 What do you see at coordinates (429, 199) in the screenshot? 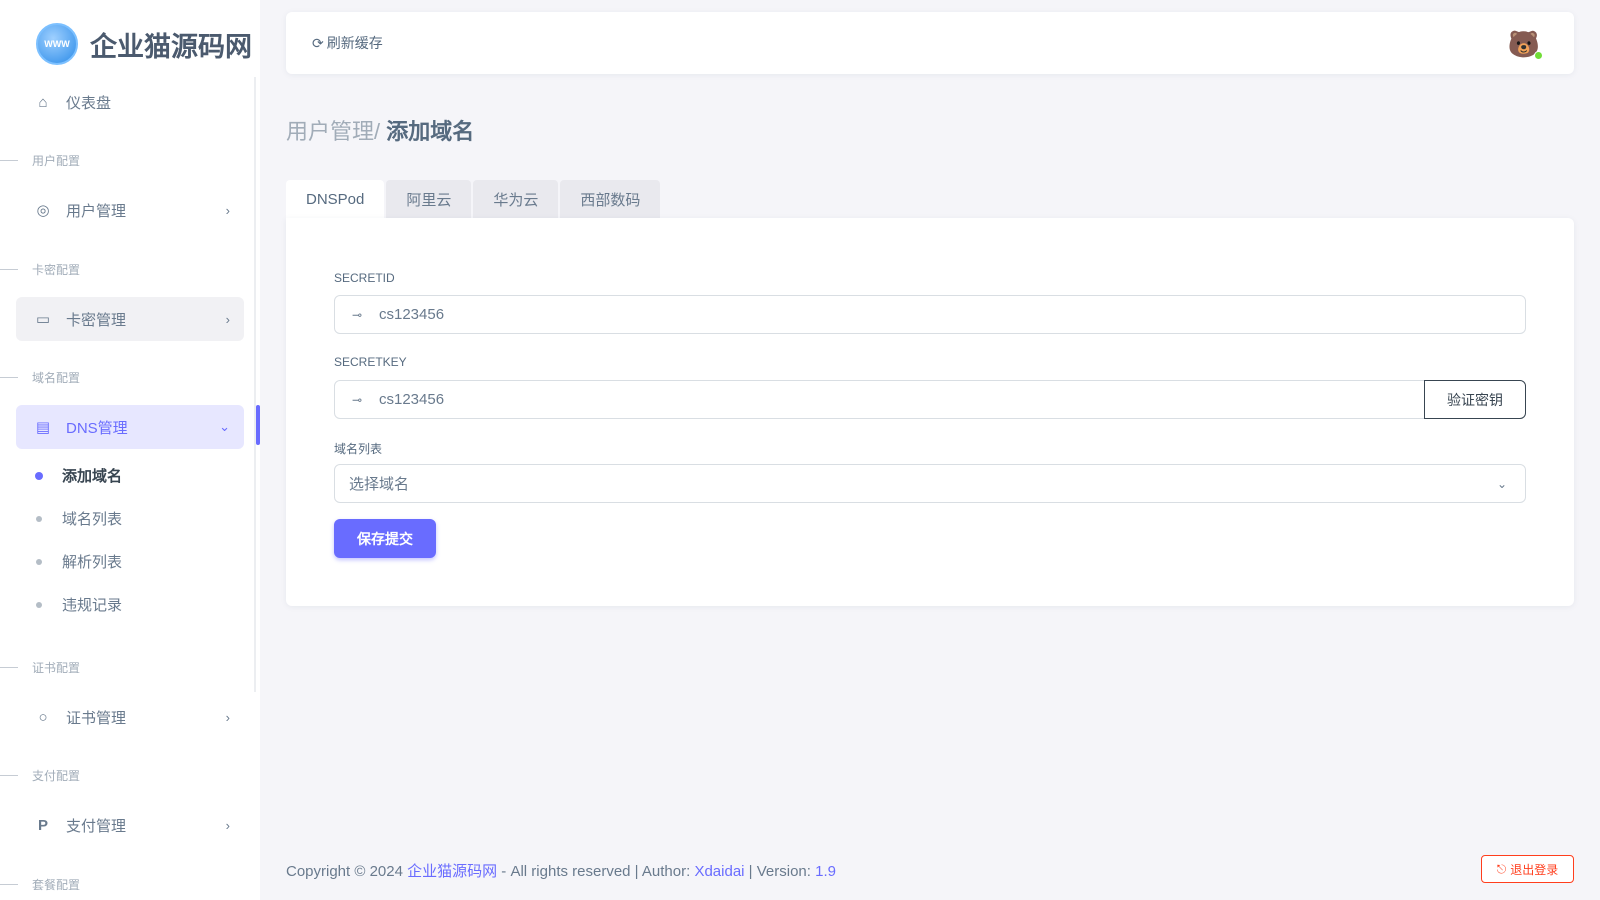
I see `tab-aliyun: 阿里云` at bounding box center [429, 199].